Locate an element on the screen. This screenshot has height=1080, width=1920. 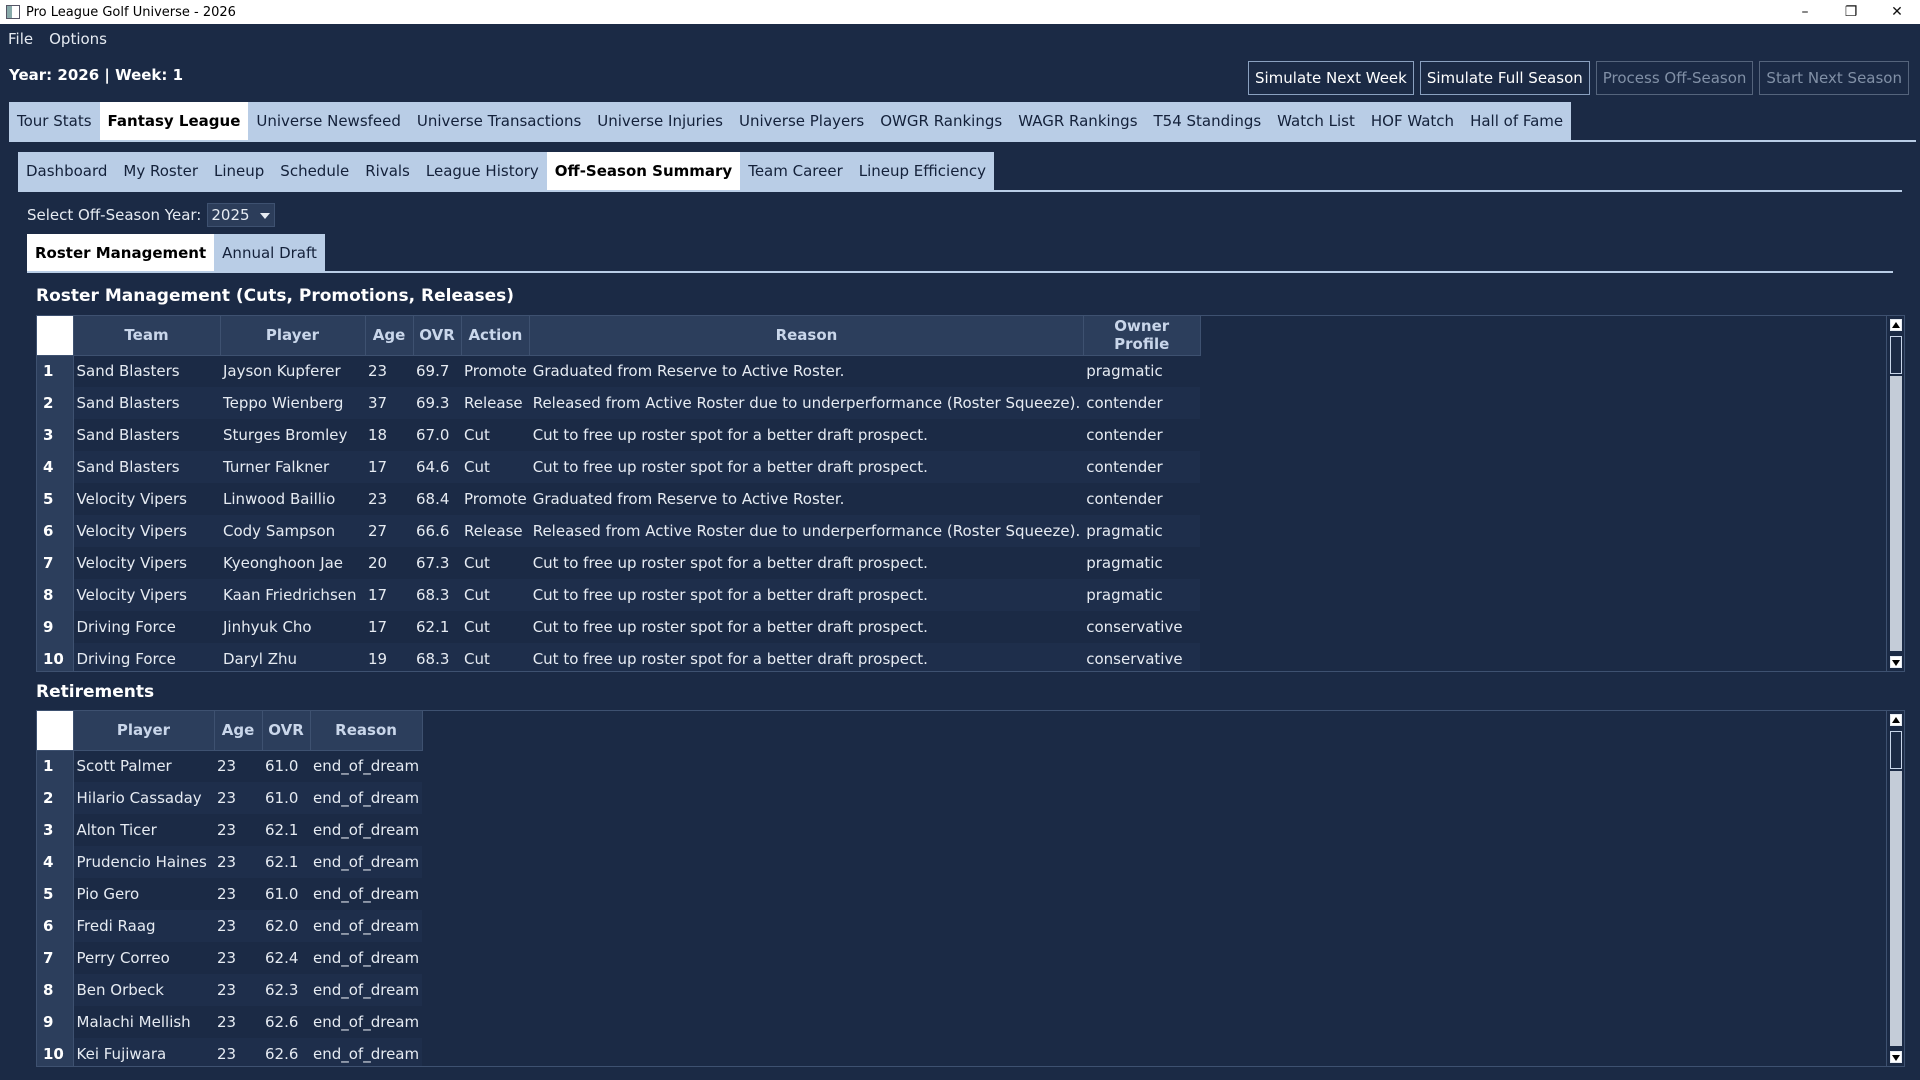
cell-ovr: 62.1 is located at coordinates (286, 862).